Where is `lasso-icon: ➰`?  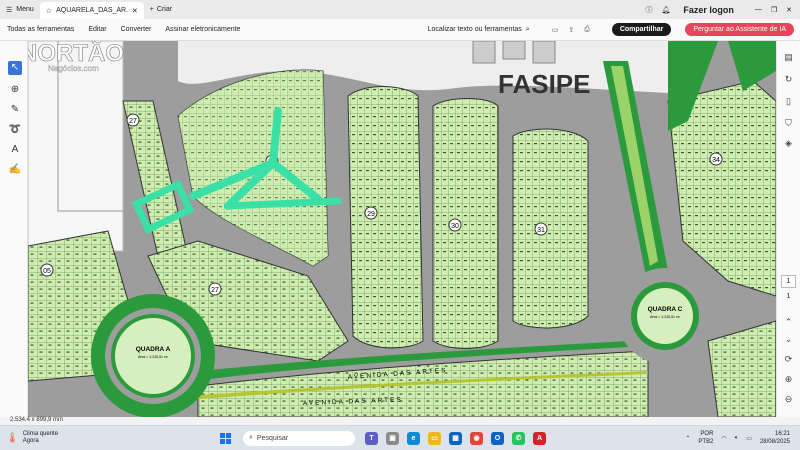
lasso-icon: ➰ is located at coordinates (15, 130).